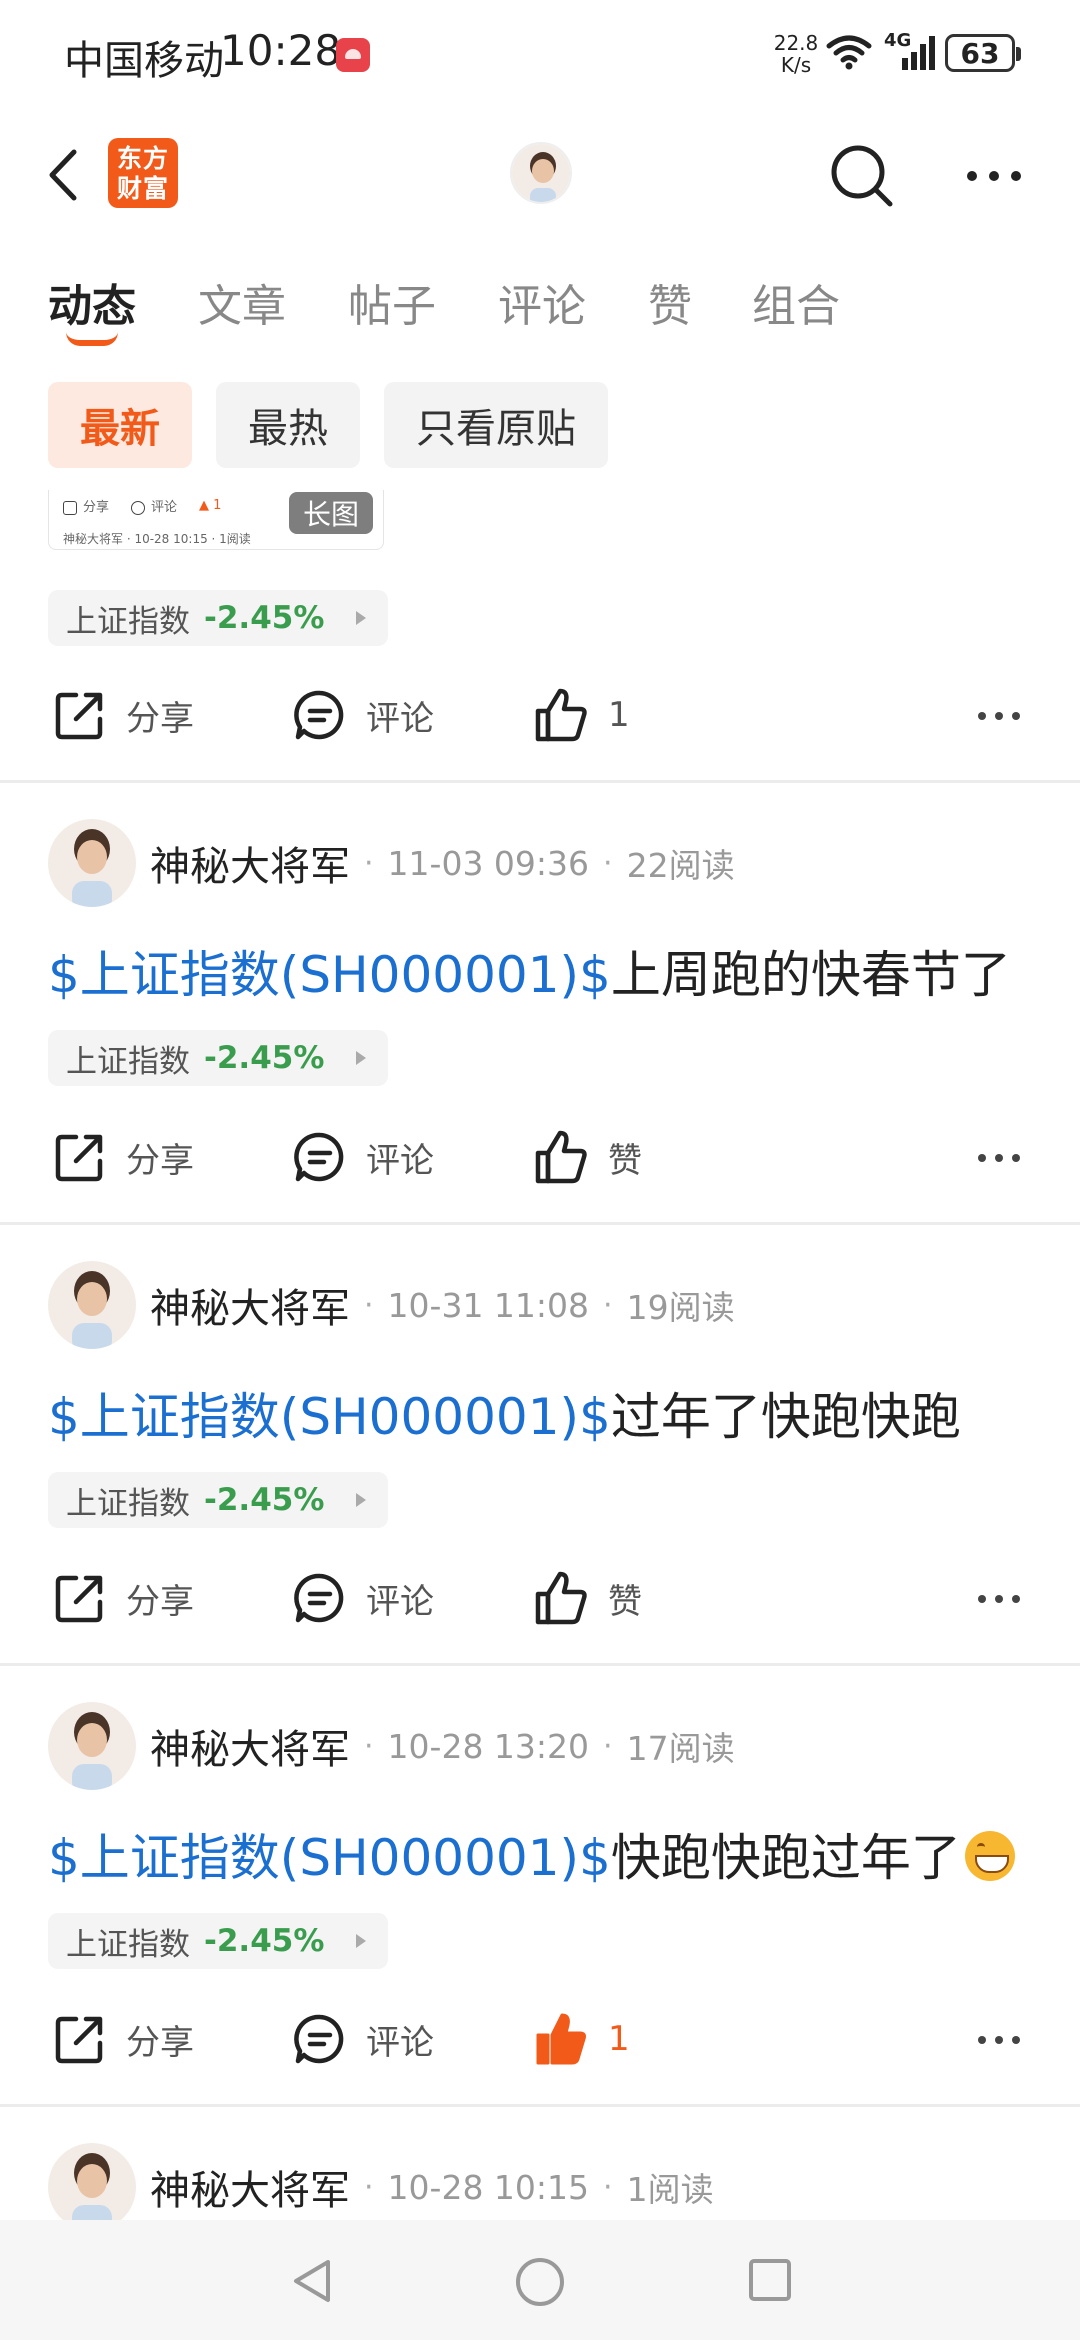  Describe the element at coordinates (862, 176) in the screenshot. I see `search-icon` at that location.